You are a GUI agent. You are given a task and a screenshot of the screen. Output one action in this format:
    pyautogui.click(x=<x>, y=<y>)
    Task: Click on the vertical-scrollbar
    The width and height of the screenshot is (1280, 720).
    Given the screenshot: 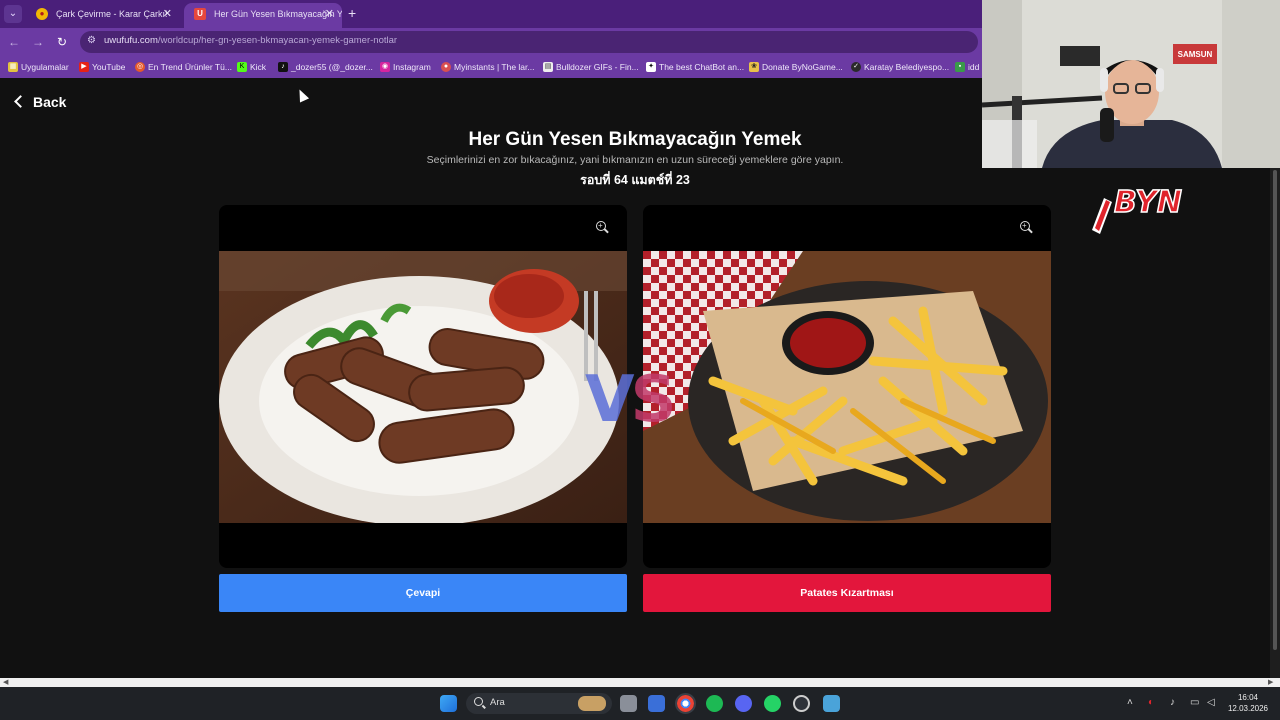 What is the action you would take?
    pyautogui.click(x=1275, y=423)
    